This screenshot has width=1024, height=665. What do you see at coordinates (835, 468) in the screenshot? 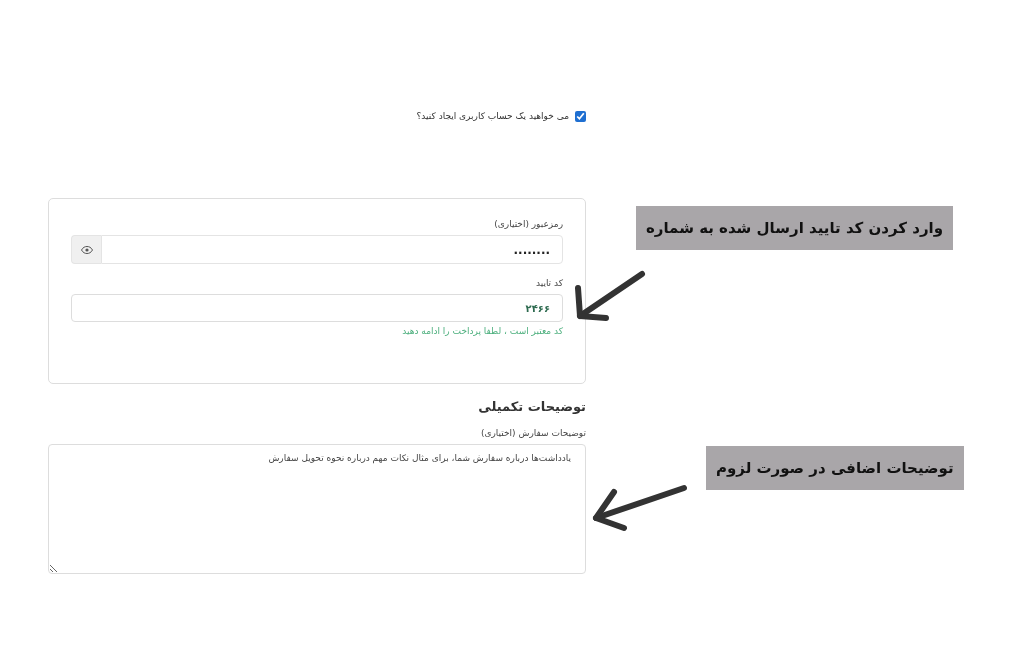
I see `callout-label: توضیحات اضافی در صورت لزوم` at bounding box center [835, 468].